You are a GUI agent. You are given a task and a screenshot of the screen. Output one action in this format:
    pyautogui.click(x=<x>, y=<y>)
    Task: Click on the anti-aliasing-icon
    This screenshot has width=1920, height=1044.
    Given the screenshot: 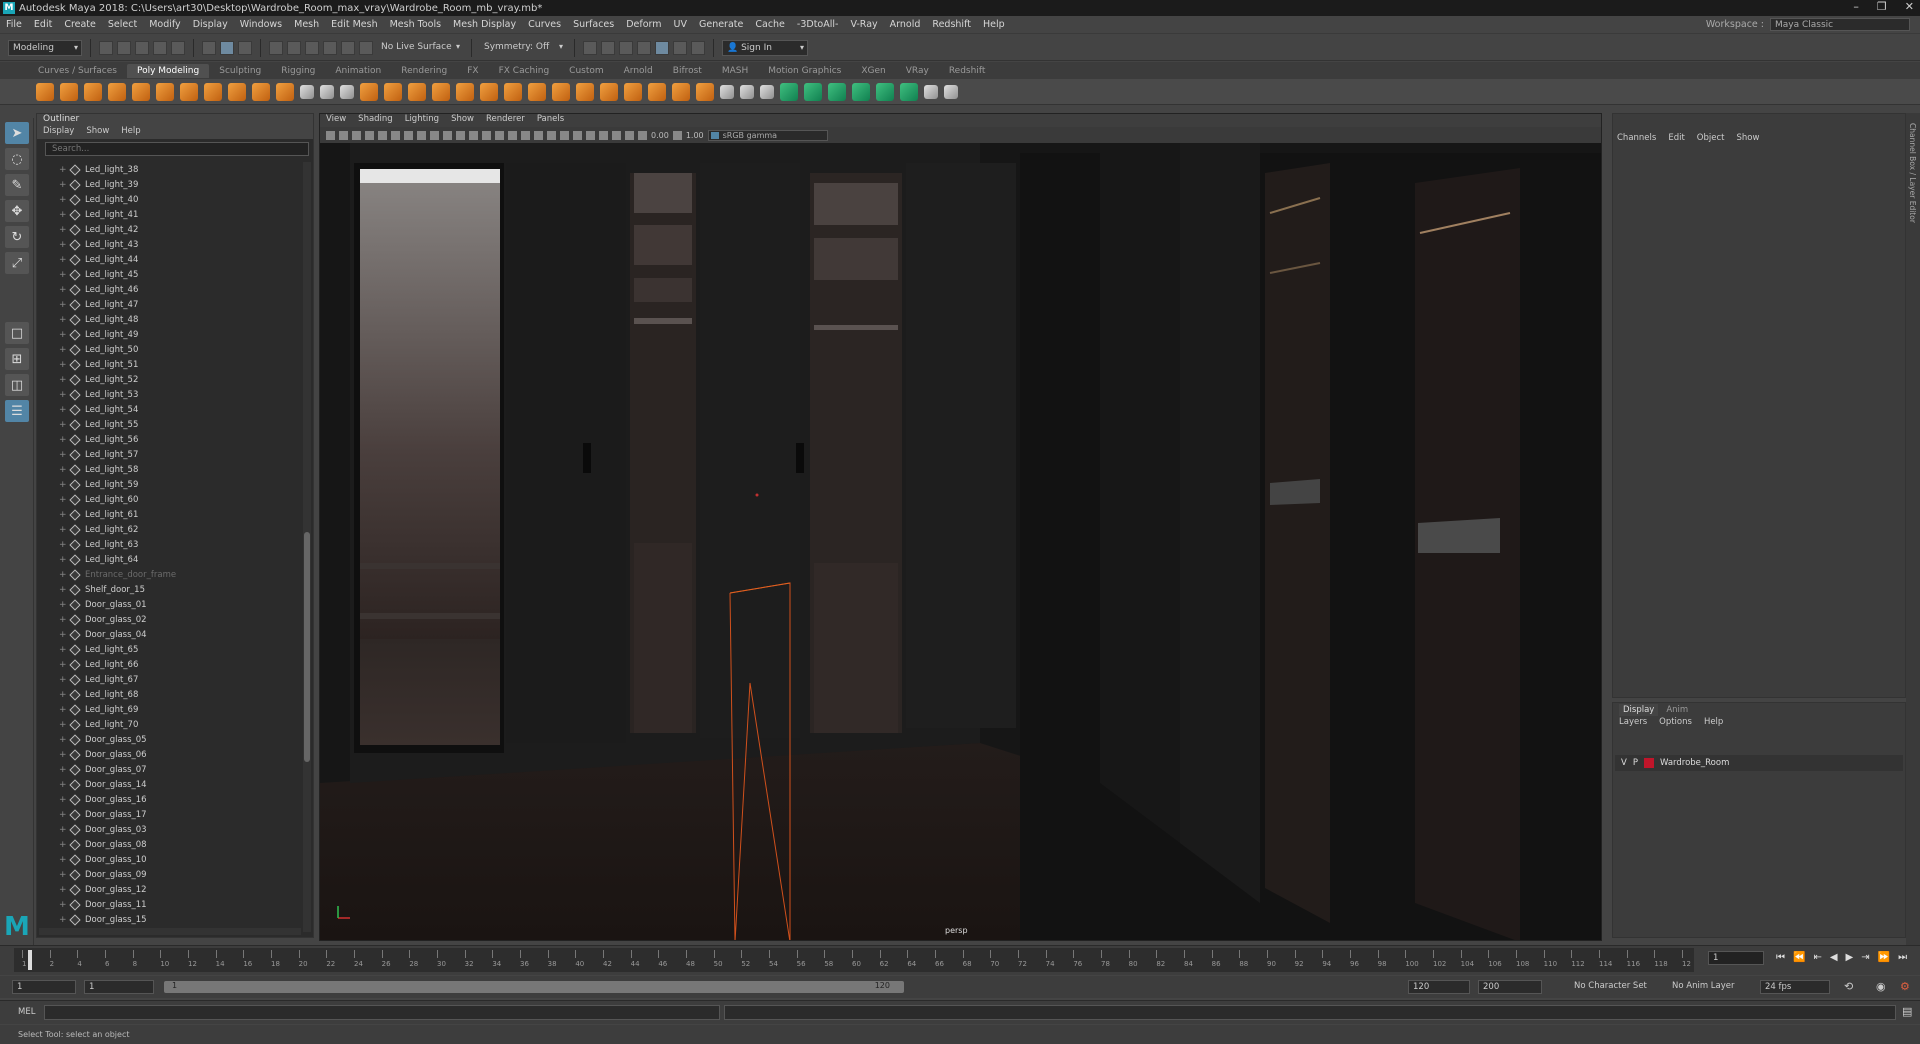 What is the action you would take?
    pyautogui.click(x=603, y=135)
    